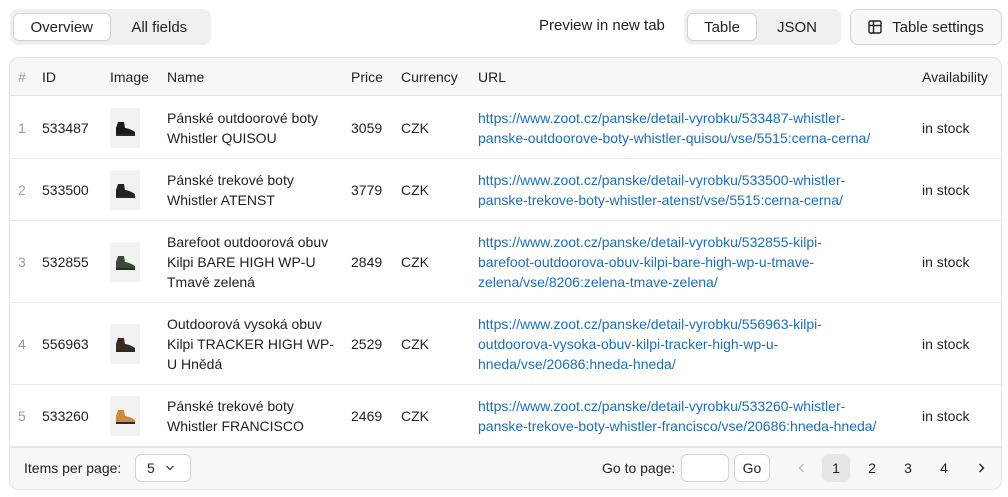  Describe the element at coordinates (65, 127) in the screenshot. I see `row-id: 533487` at that location.